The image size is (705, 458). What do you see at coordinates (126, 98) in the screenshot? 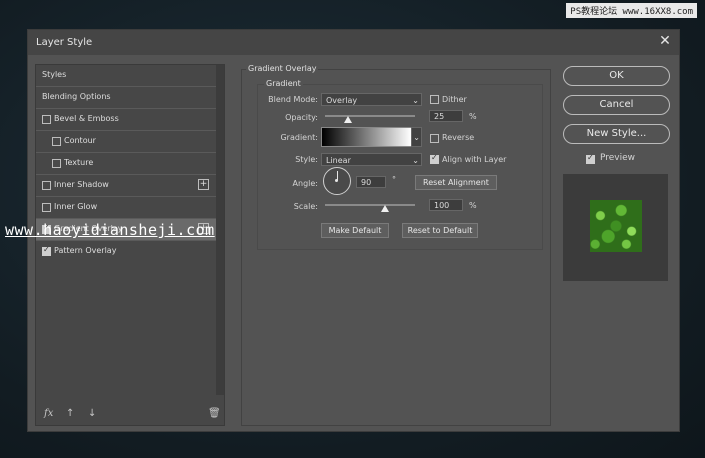
I see `list-item-blending-options: Blending Options` at bounding box center [126, 98].